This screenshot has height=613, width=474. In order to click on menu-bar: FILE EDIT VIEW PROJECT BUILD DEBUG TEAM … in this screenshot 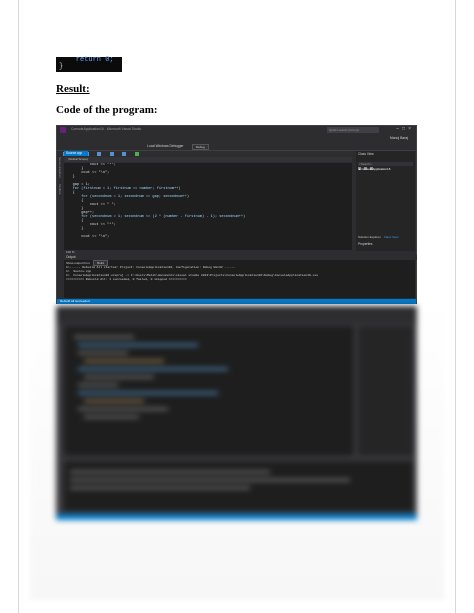, I will do `click(236, 143)`.